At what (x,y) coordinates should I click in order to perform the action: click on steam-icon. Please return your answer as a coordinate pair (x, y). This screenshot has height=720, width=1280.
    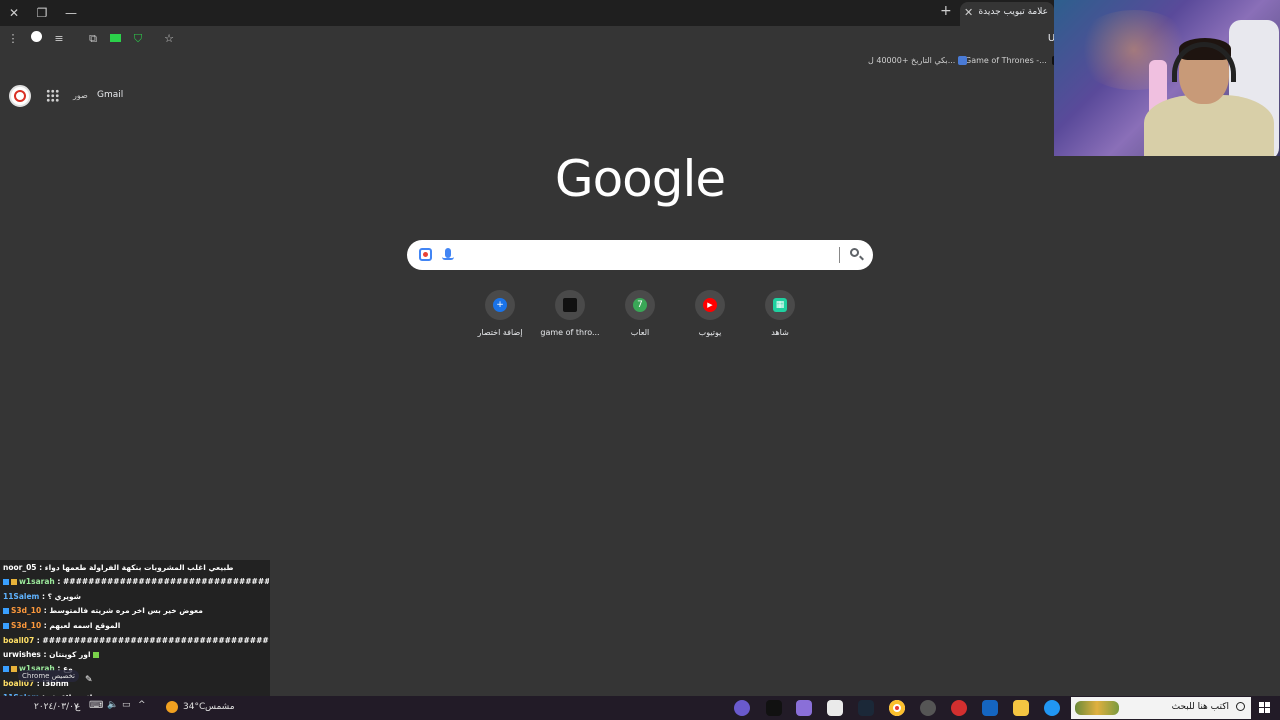
    Looking at the image, I should click on (866, 708).